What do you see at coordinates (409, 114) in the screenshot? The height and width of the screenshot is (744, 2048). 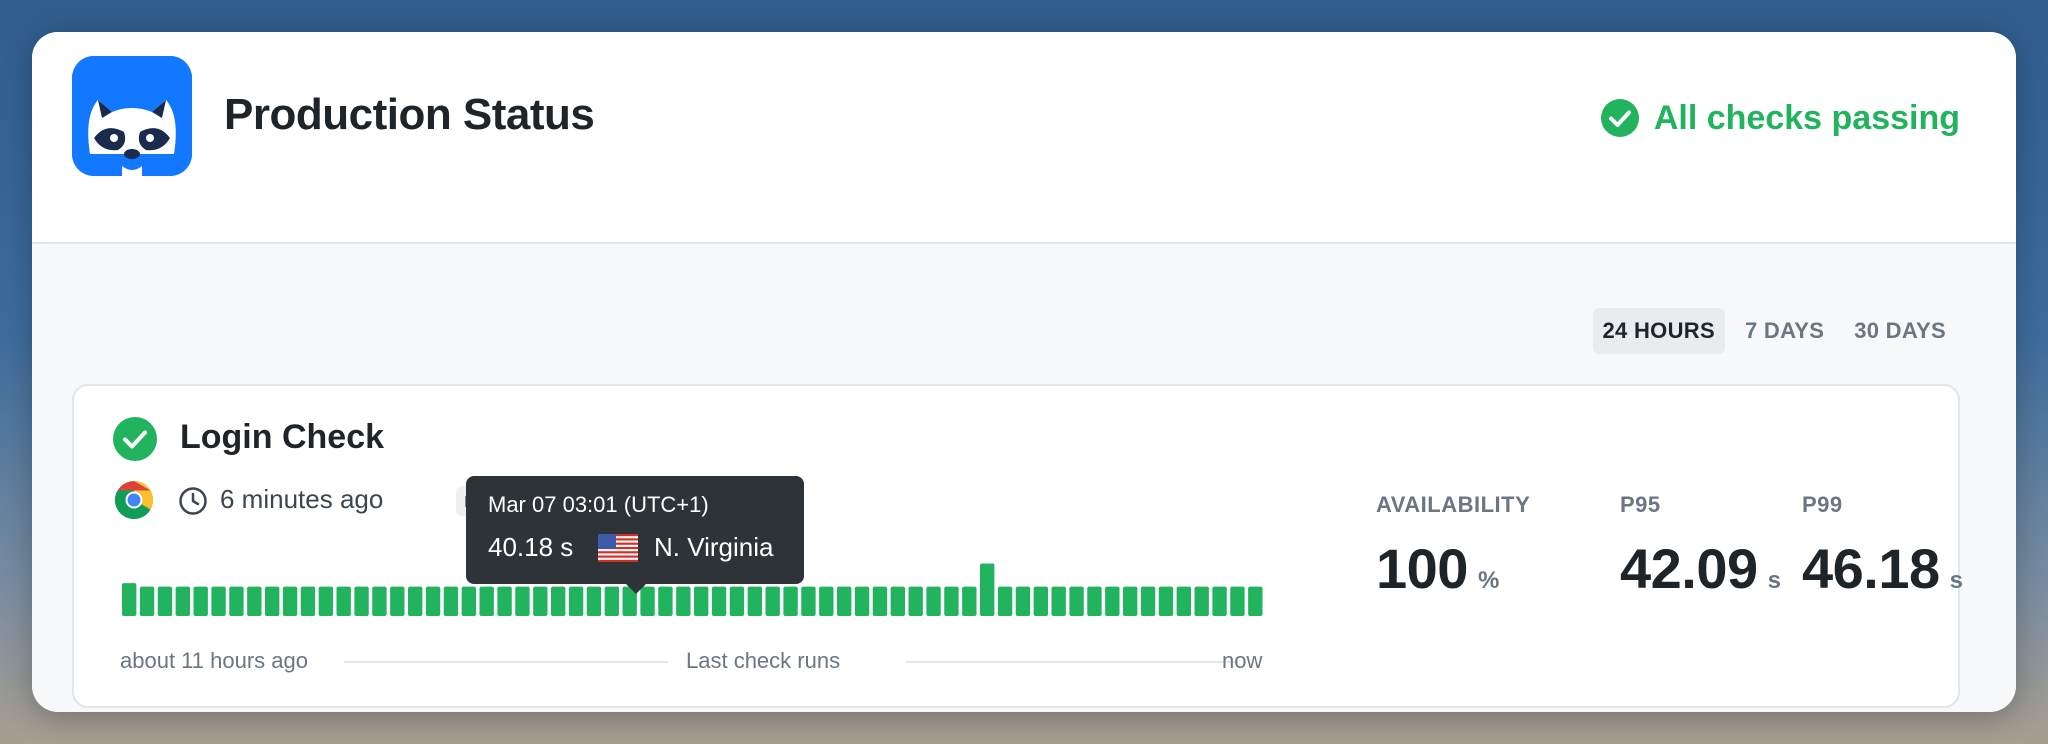 I see `page-title: Production Status` at bounding box center [409, 114].